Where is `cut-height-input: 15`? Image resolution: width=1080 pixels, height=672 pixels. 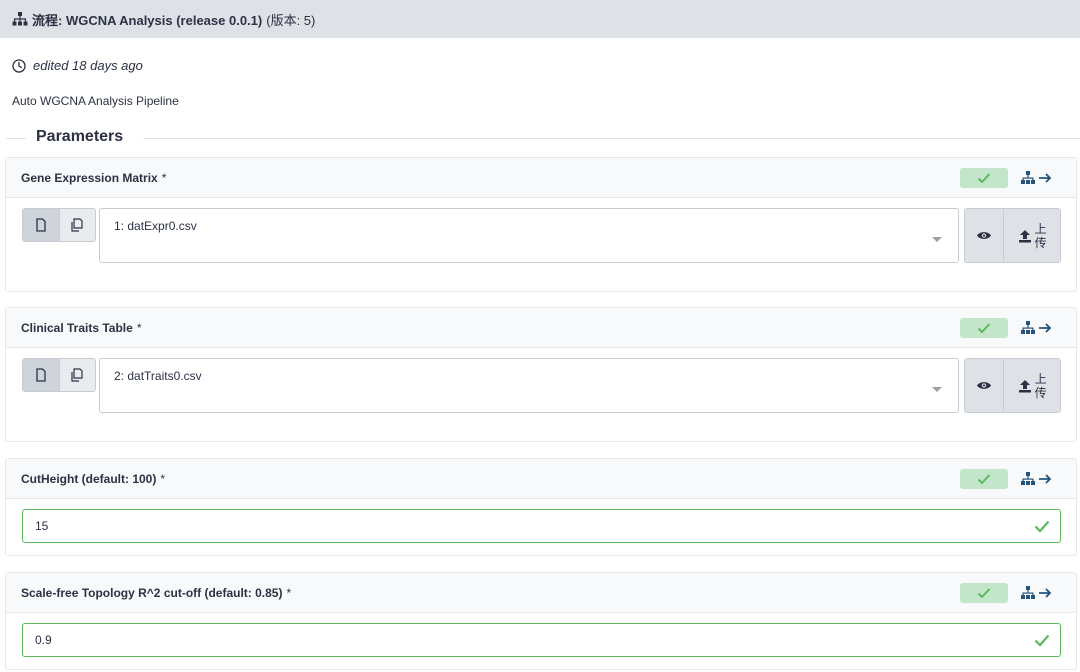 cut-height-input: 15 is located at coordinates (541, 526).